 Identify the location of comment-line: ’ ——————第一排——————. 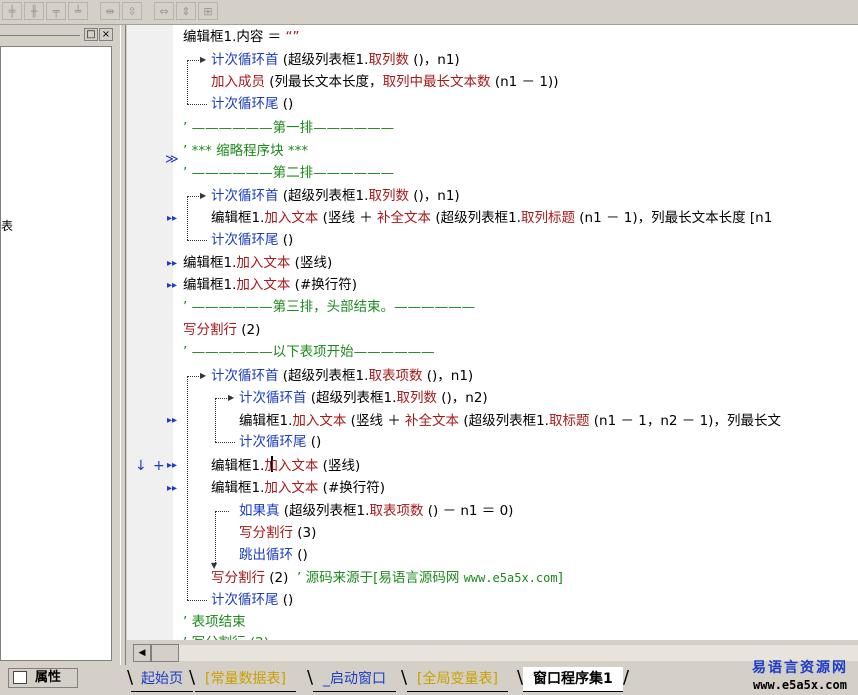
(288, 128).